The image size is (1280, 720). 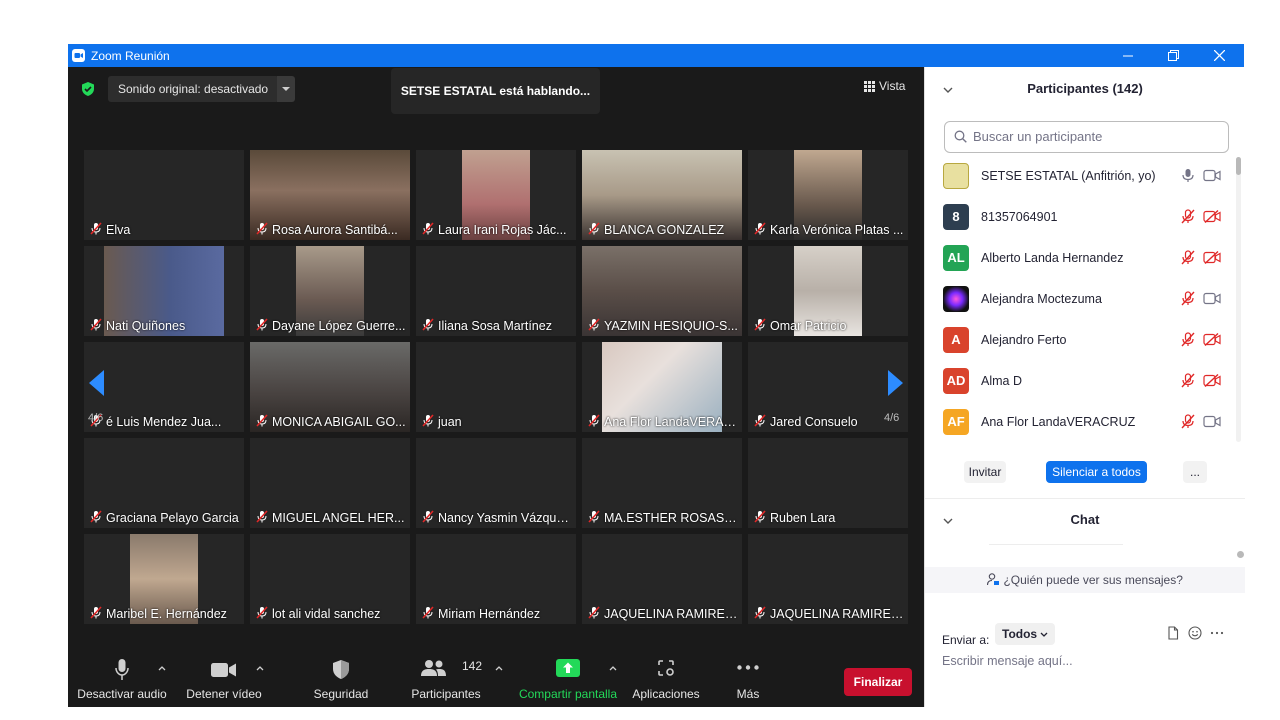 I want to click on chat-title-divider, so click(x=1056, y=544).